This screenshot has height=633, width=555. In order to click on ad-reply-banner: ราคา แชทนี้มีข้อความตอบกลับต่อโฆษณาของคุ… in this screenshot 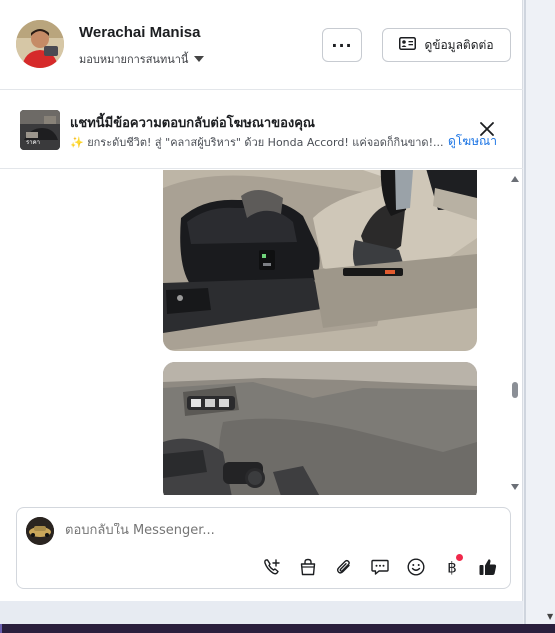, I will do `click(261, 130)`.